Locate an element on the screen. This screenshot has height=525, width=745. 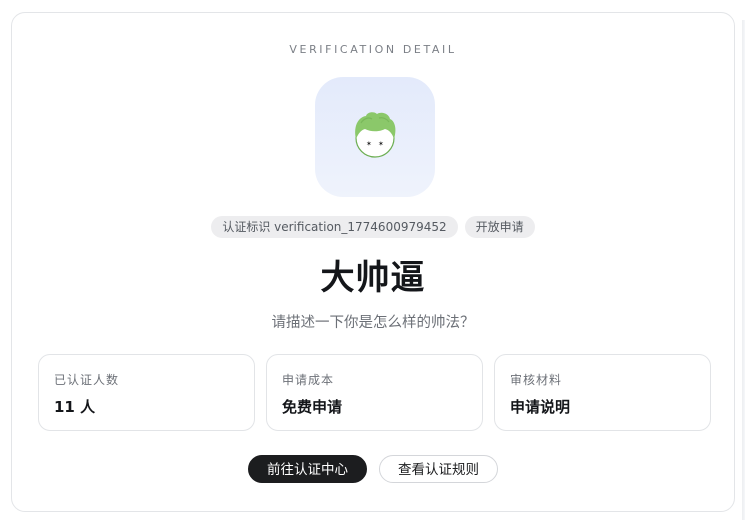
go-to-verification-center-button: 前往认证中心 is located at coordinates (307, 469).